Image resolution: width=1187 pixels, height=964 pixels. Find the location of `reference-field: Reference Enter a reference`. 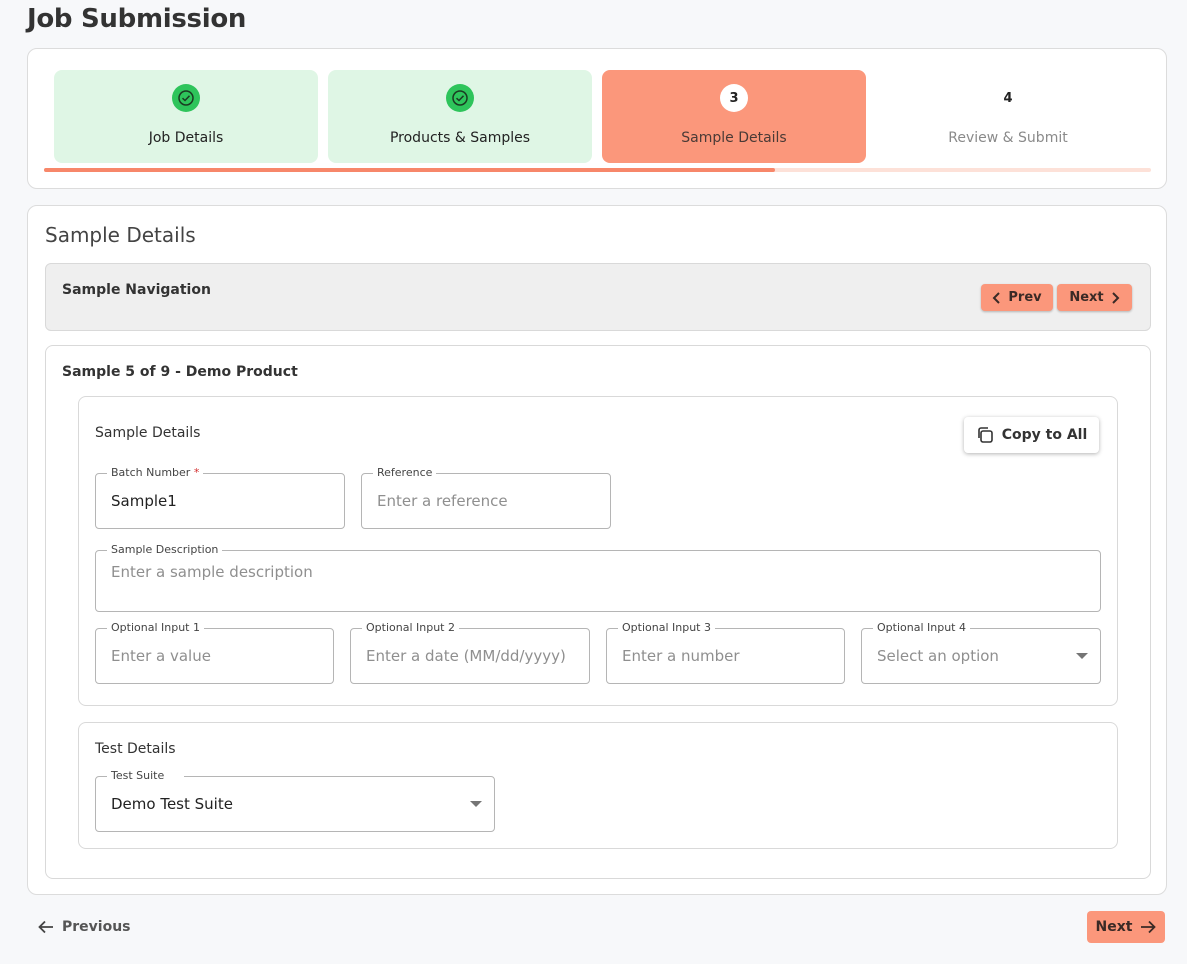

reference-field: Reference Enter a reference is located at coordinates (486, 497).